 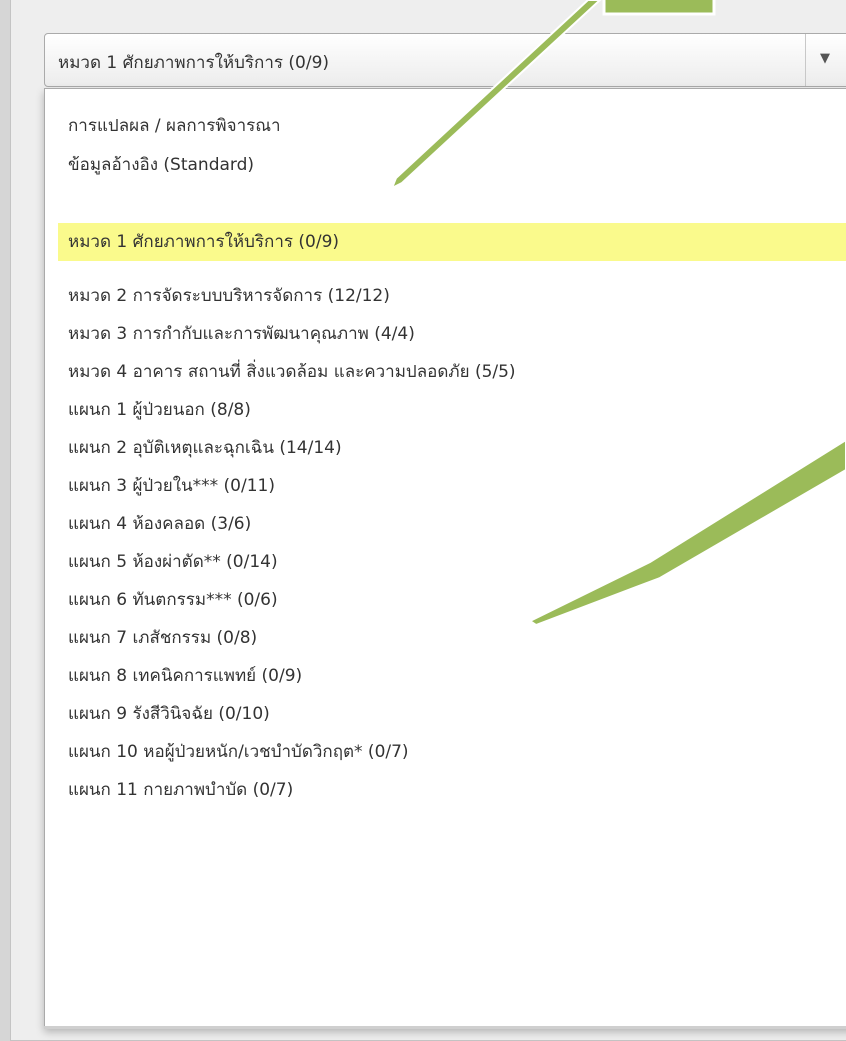 I want to click on option-dept-2: แผนก 2 อุบัติเหตุและฉุกเฉิน (14/14), so click(x=452, y=448).